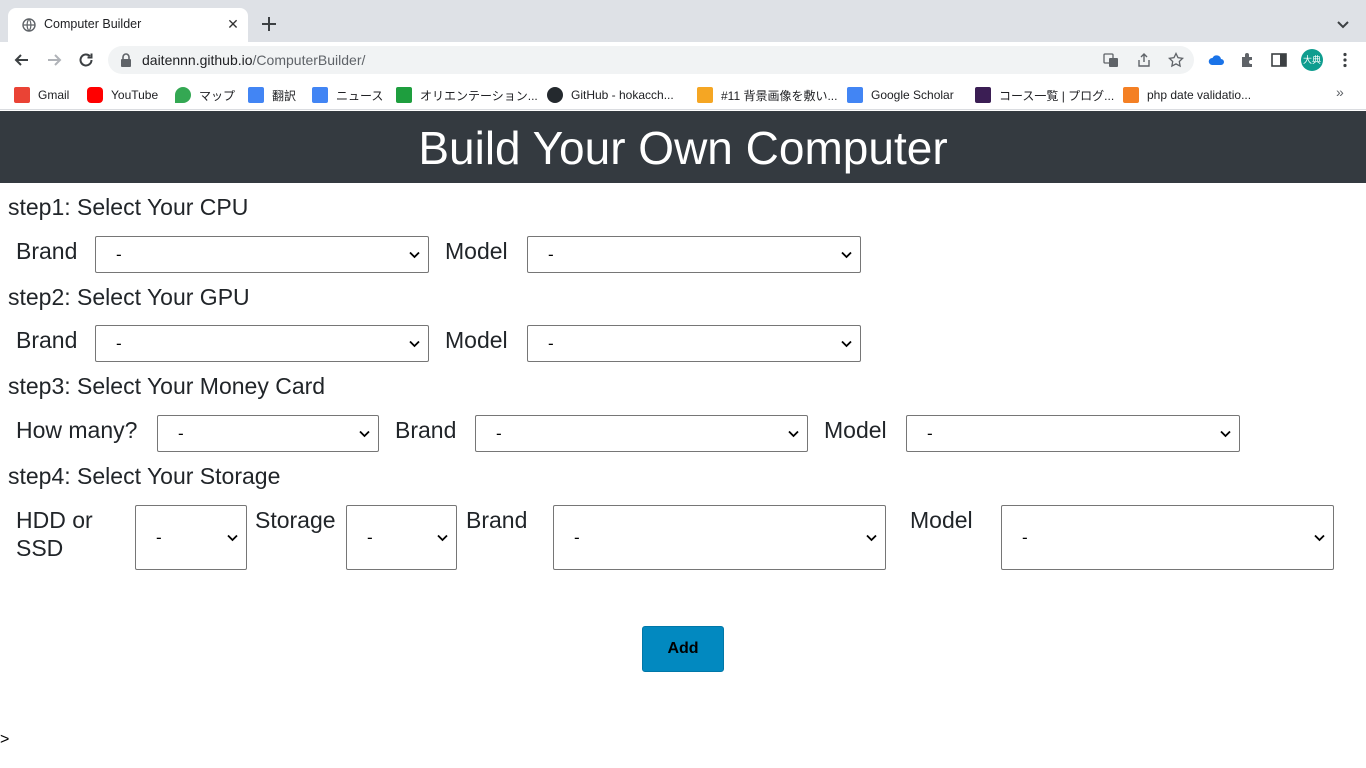  Describe the element at coordinates (181, 433) in the screenshot. I see `memory-count-value: -` at that location.